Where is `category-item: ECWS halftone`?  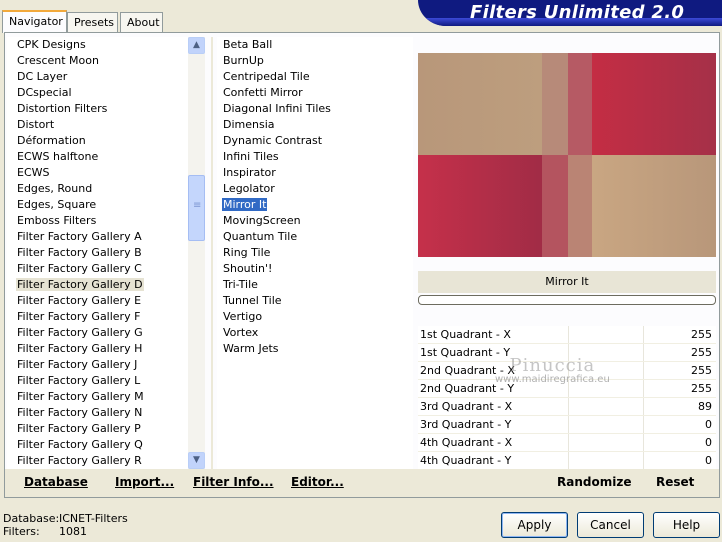
category-item: ECWS halftone is located at coordinates (97, 157).